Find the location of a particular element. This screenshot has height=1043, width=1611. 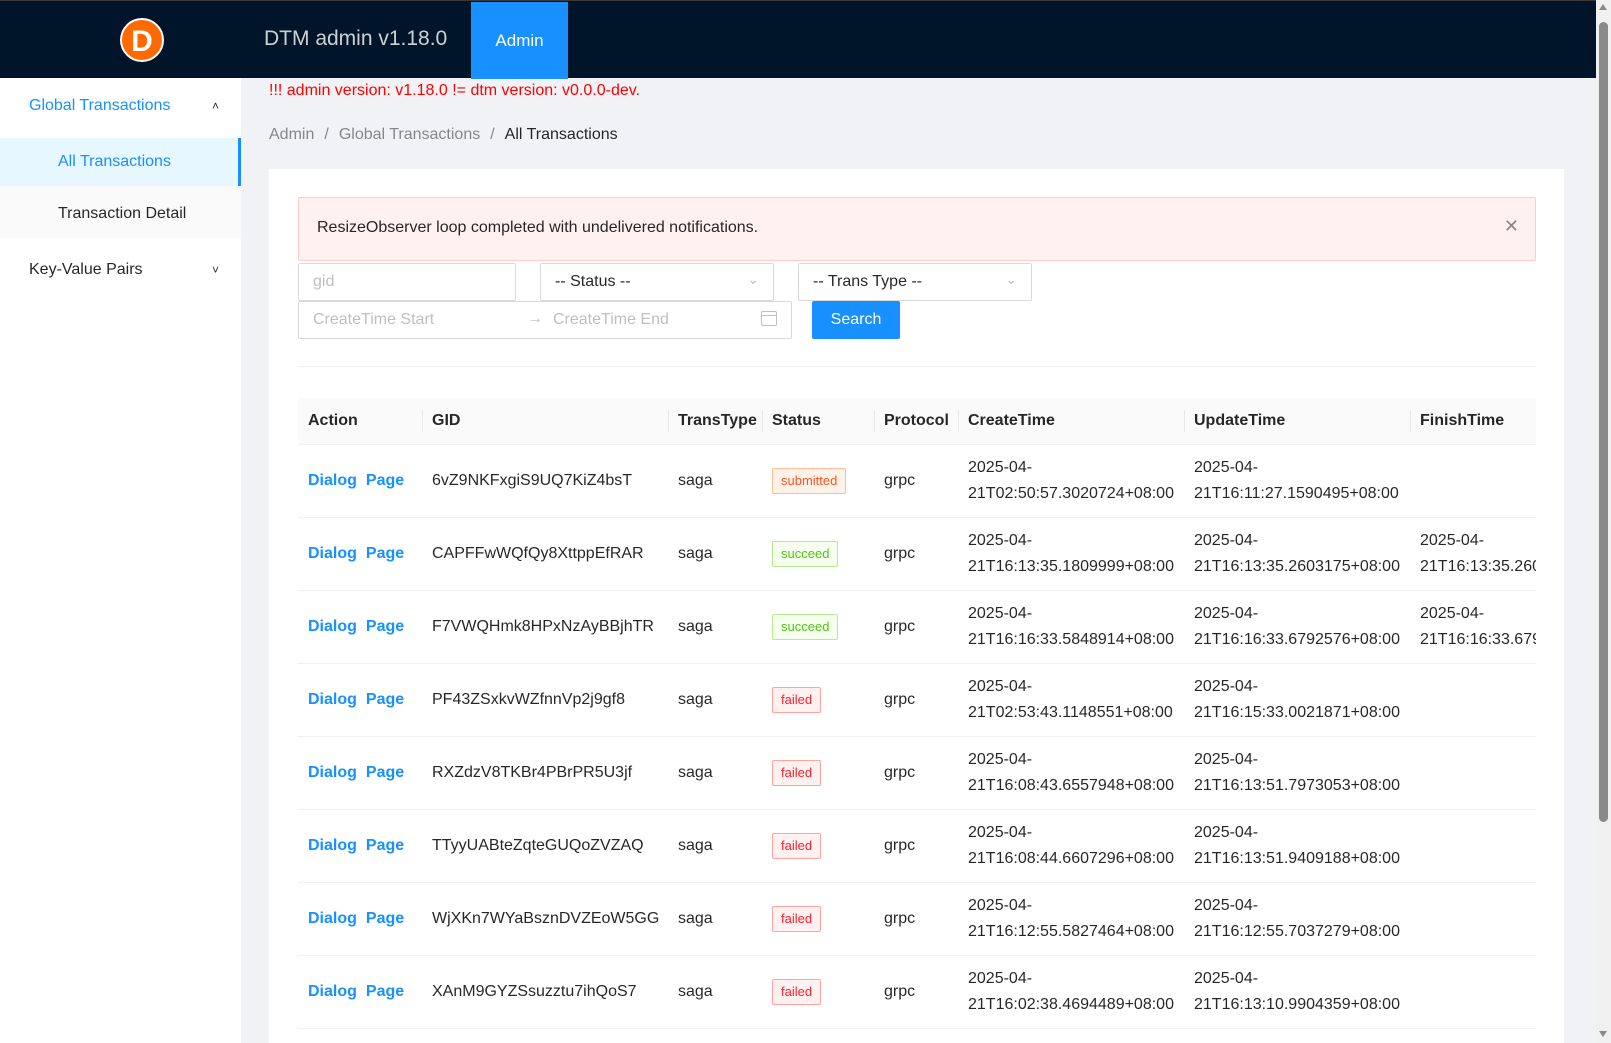

gid-cell: TTyyUABteZqteGUQoZVZAQ is located at coordinates (545, 846).